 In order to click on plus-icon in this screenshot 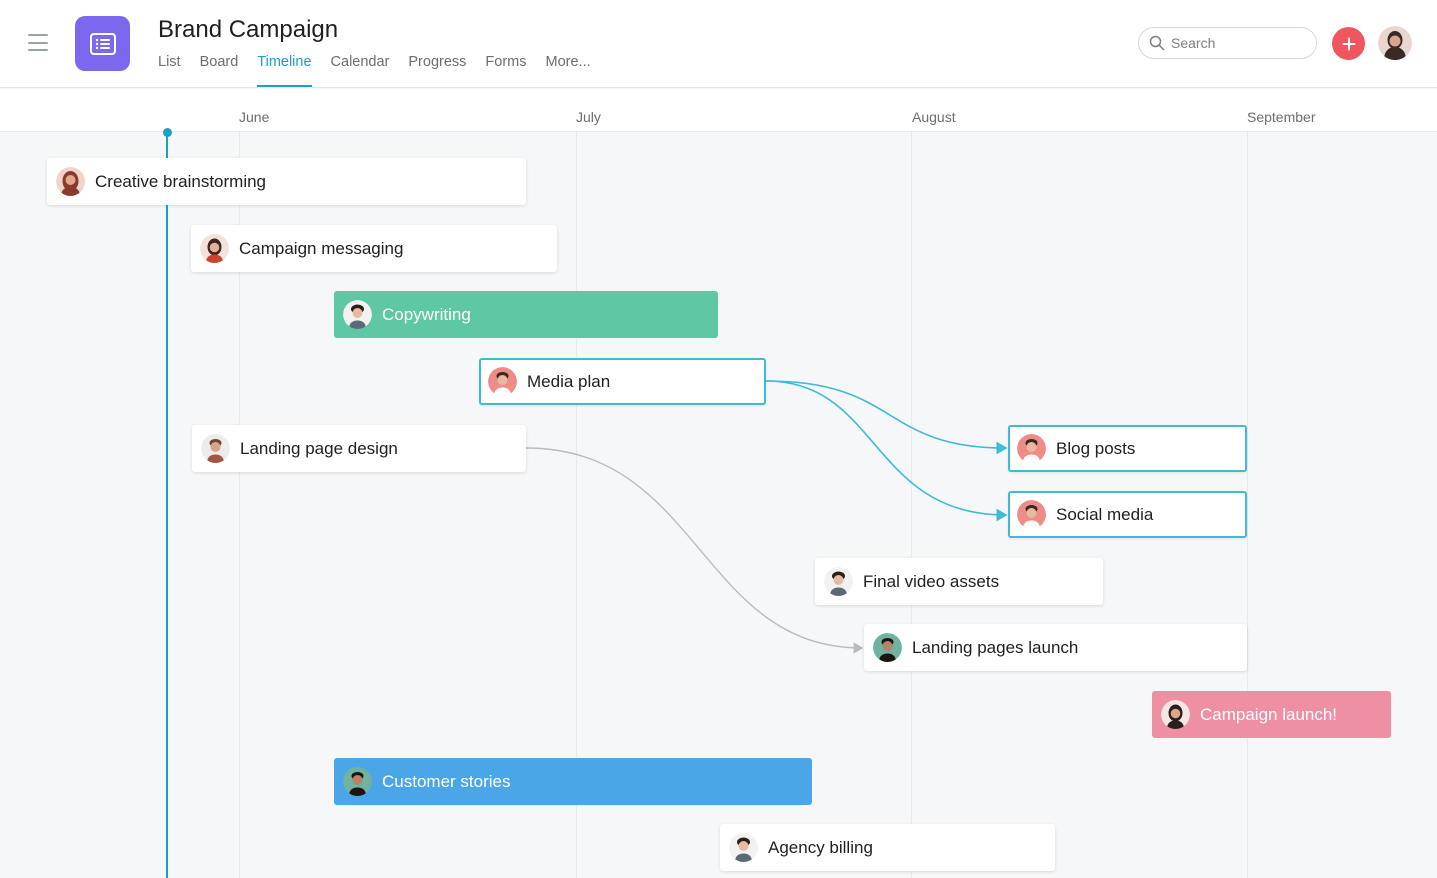, I will do `click(1348, 43)`.